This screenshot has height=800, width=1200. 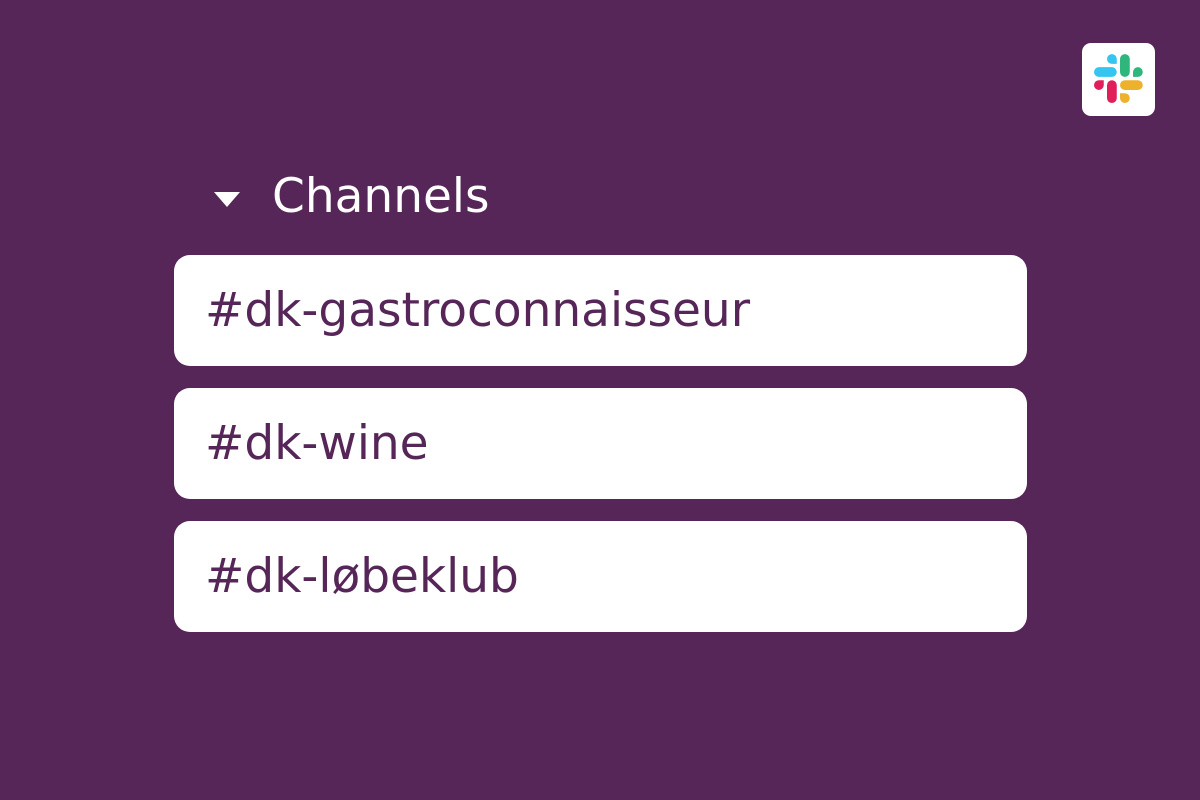 I want to click on channel-name: #dk-løbeklub, so click(x=362, y=576).